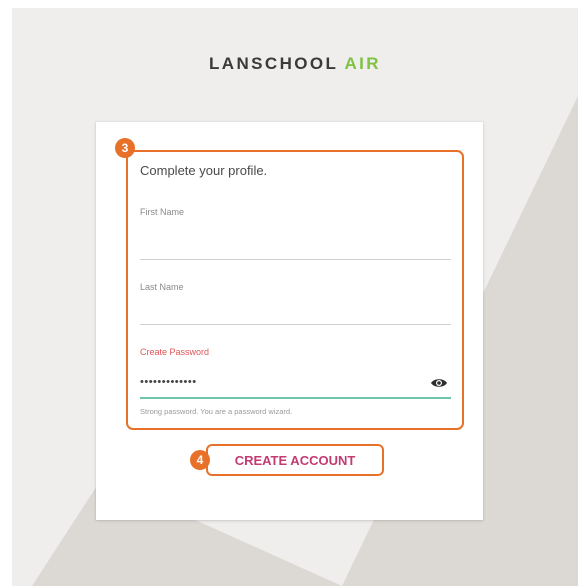  I want to click on password-label: Create Password, so click(175, 352).